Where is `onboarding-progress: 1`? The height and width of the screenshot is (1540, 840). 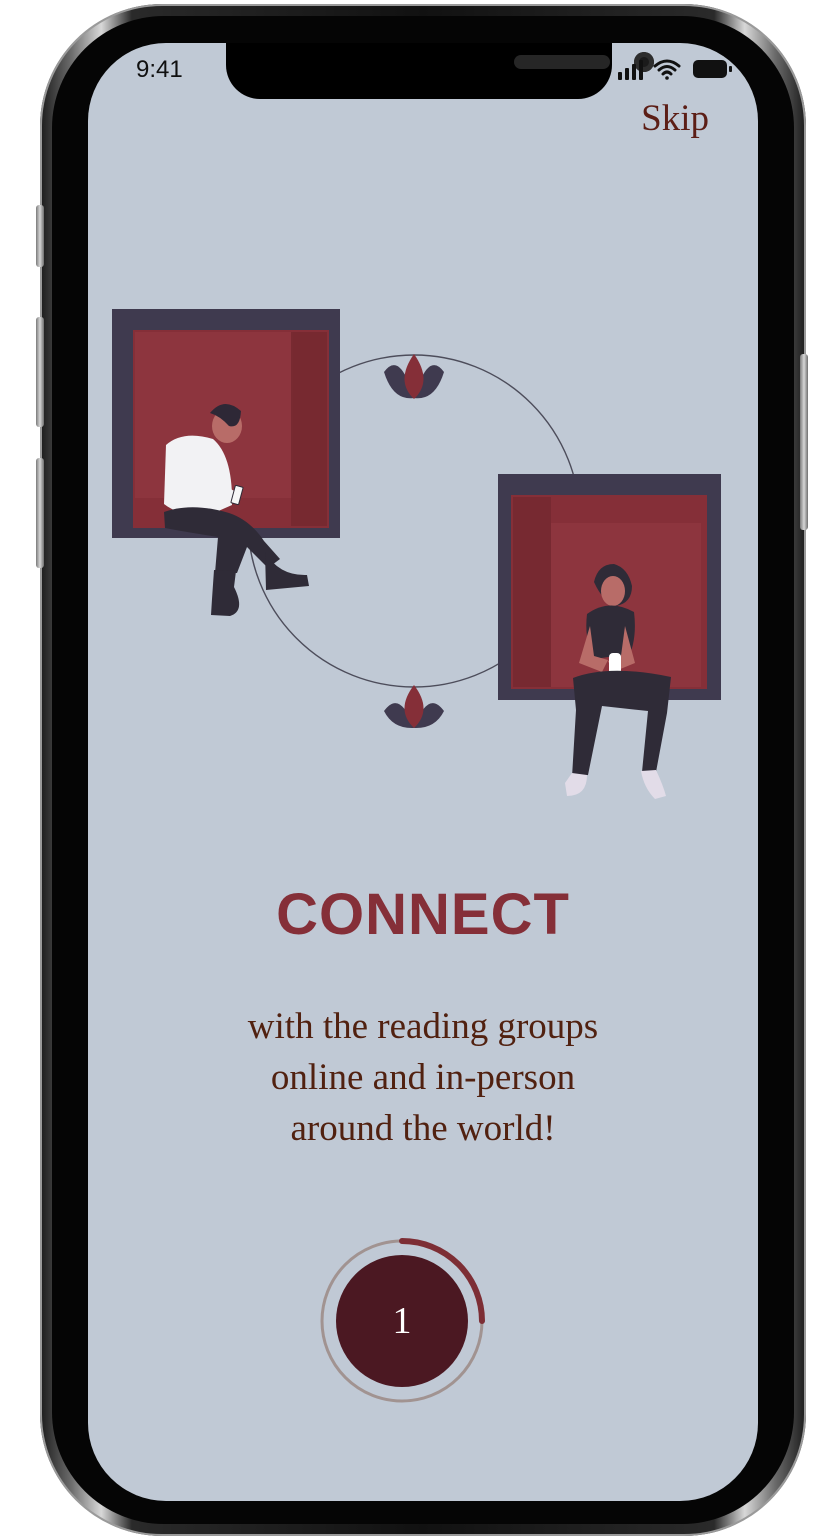 onboarding-progress: 1 is located at coordinates (402, 1321).